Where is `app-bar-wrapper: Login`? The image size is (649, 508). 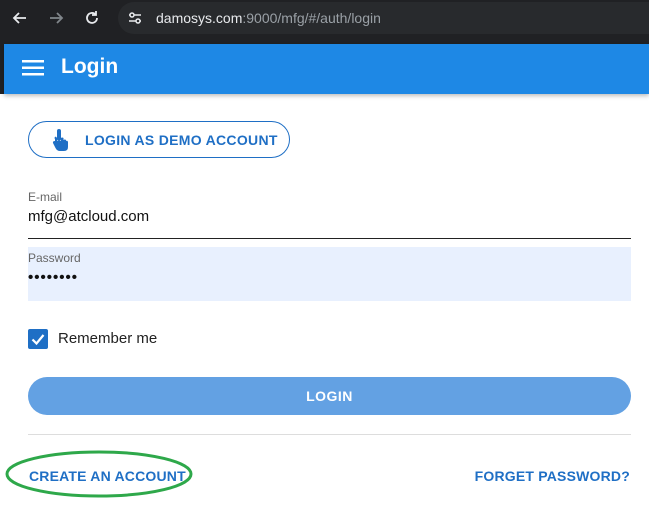
app-bar-wrapper: Login is located at coordinates (324, 65).